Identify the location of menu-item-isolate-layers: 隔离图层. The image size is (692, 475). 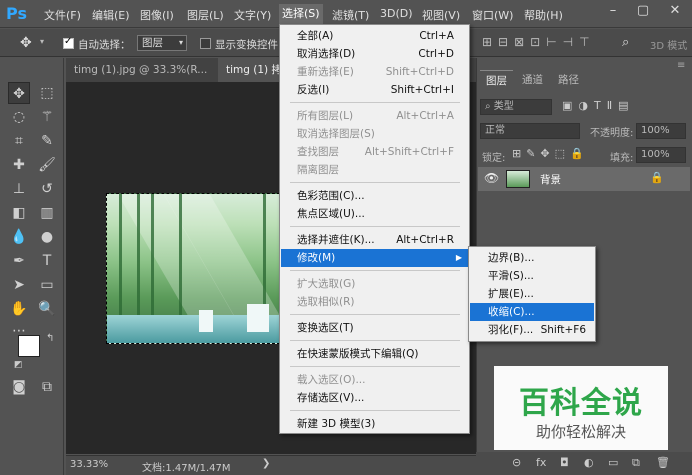
(374, 170).